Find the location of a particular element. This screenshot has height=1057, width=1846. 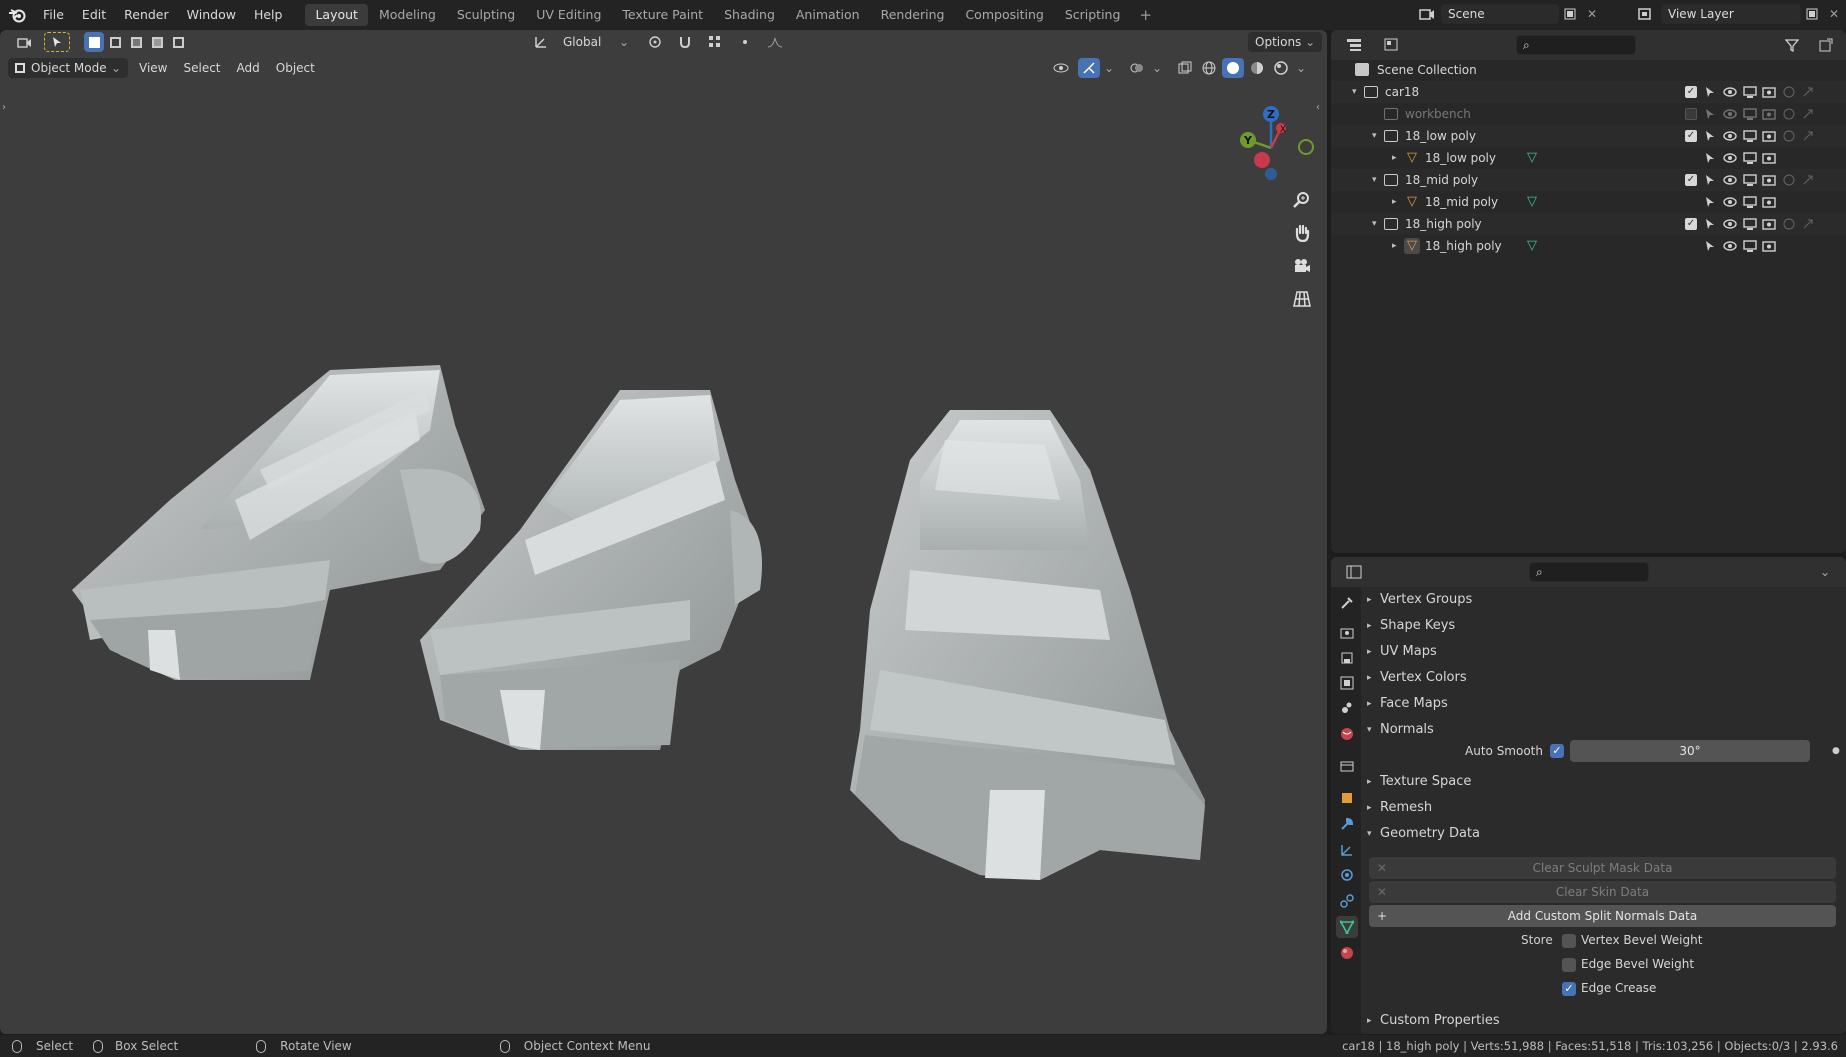

properties-search-input: ⌕ is located at coordinates (1589, 572).